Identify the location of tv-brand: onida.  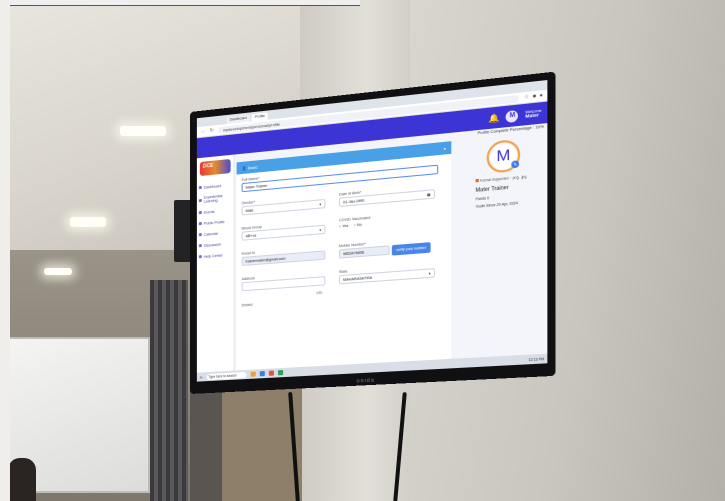
(365, 381).